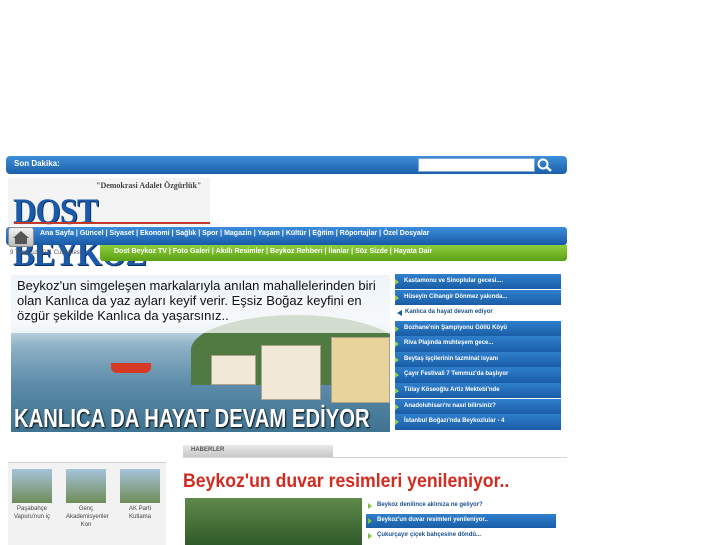 The image size is (727, 545). I want to click on headline-item: Bozhane'nin Şampiyonu Göllü Köyü, so click(478, 328).